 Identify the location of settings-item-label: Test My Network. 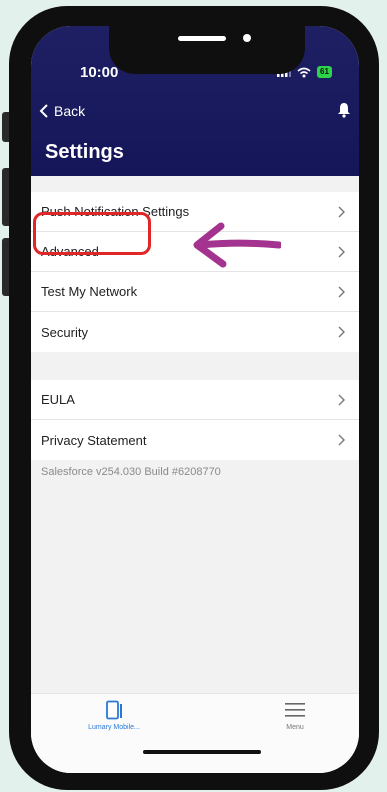
(89, 291).